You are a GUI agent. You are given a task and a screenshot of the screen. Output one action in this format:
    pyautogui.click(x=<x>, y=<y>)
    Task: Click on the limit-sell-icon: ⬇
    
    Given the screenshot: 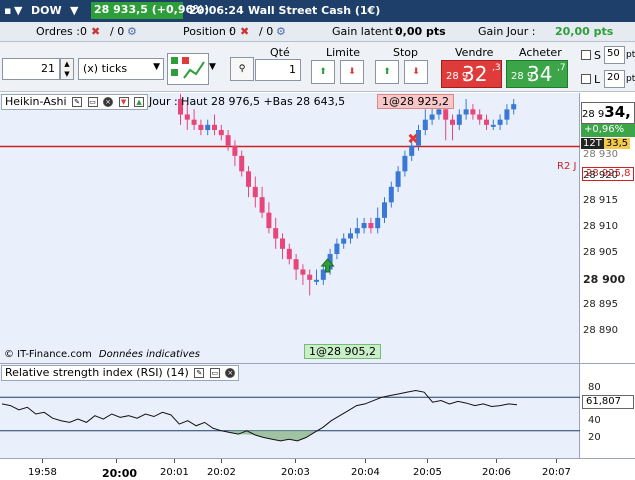 What is the action you would take?
    pyautogui.click(x=352, y=72)
    